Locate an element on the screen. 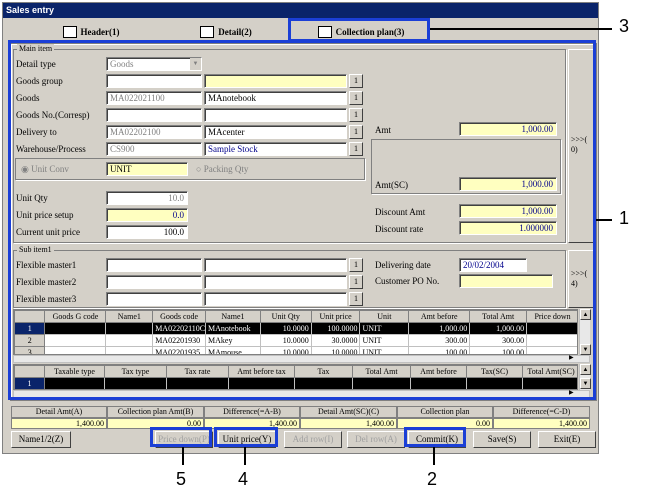 This screenshot has height=498, width=646. summary-header: Difference(=A-B) is located at coordinates (252, 412).